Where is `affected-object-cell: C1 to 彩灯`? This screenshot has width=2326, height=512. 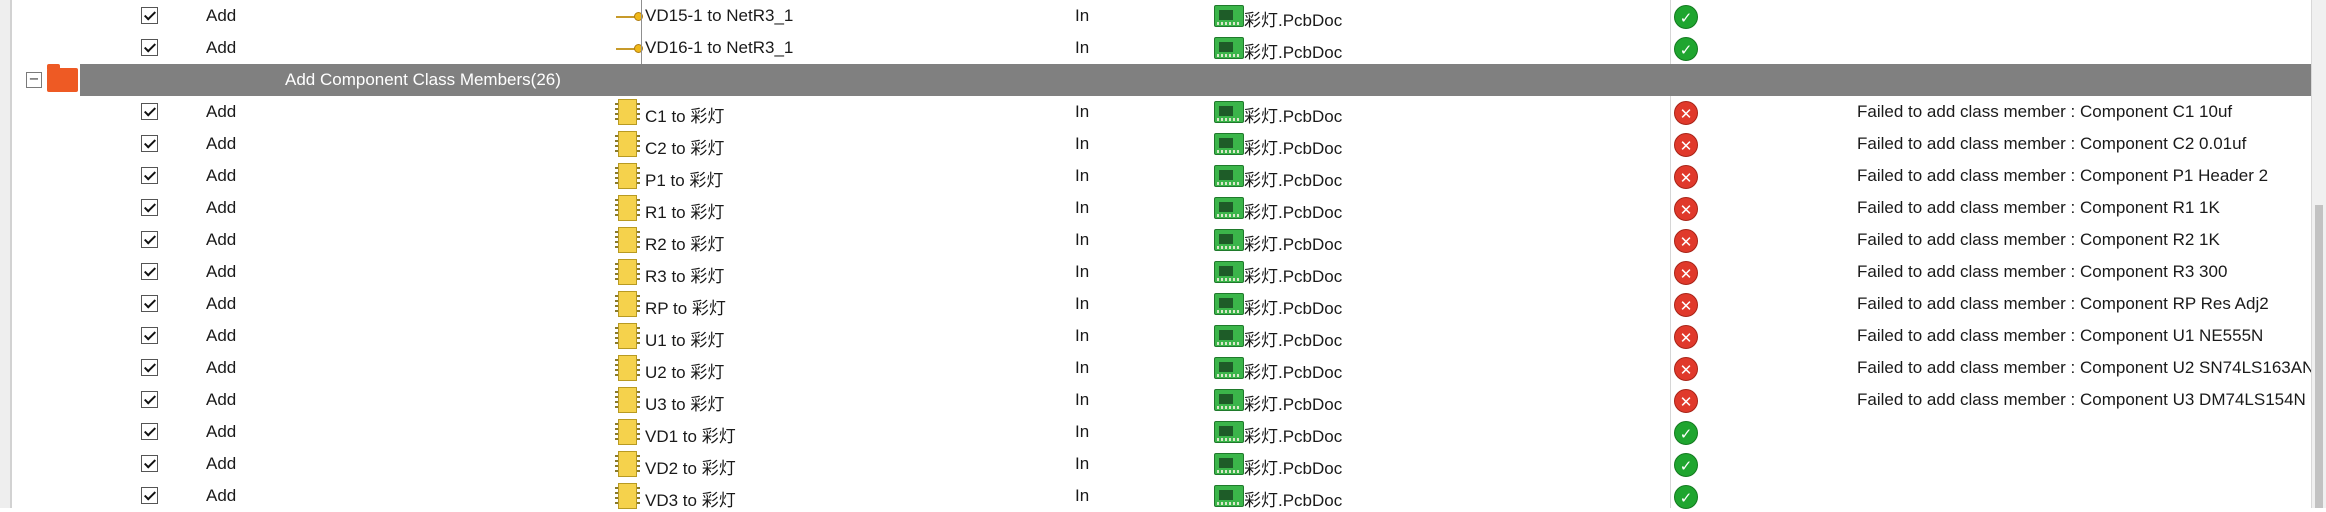 affected-object-cell: C1 to 彩灯 is located at coordinates (685, 116).